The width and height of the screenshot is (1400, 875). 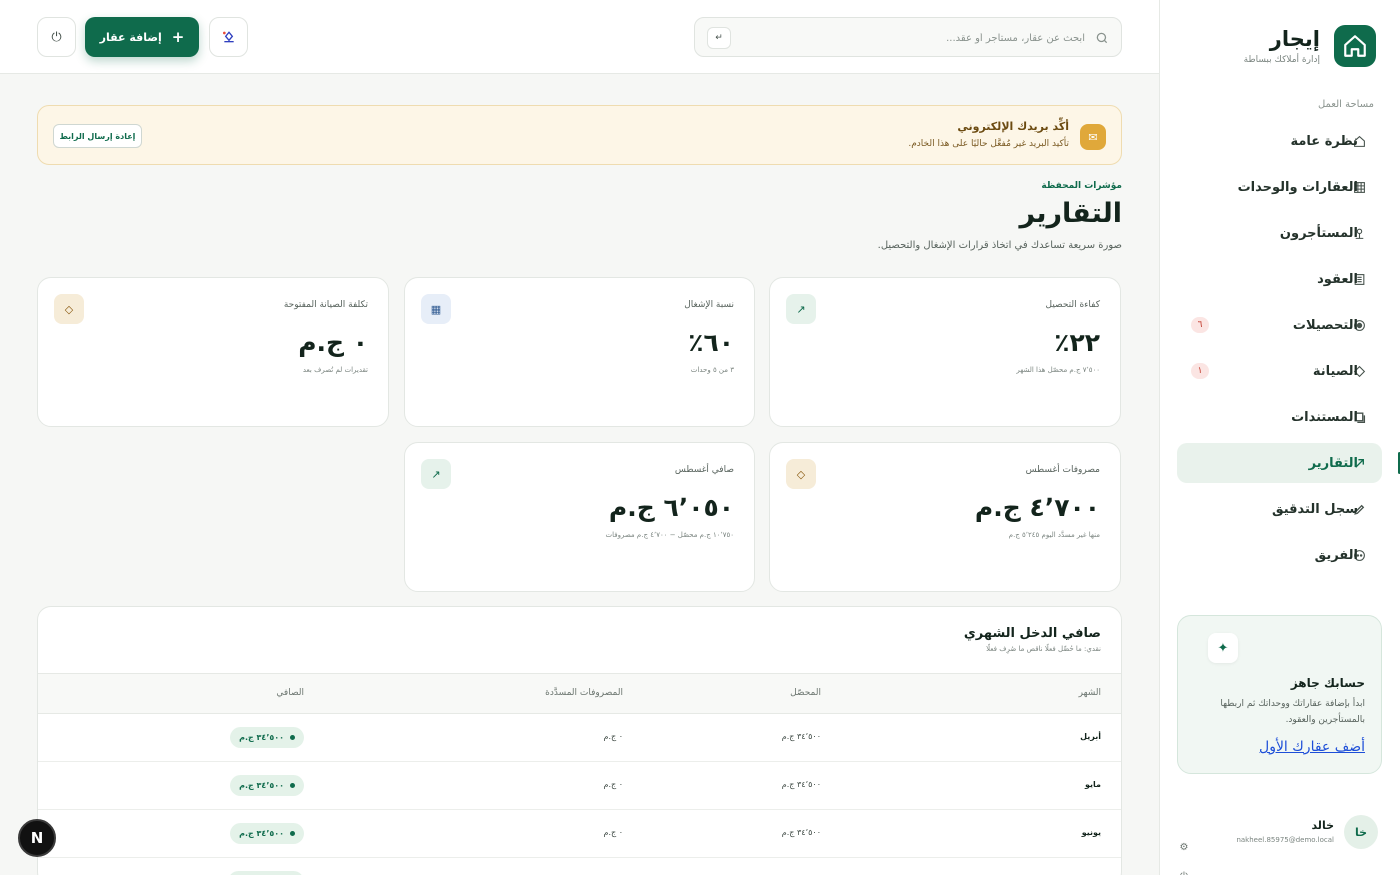 What do you see at coordinates (1297, 187) in the screenshot?
I see `sidebar-item-label: العقارات والوحدات` at bounding box center [1297, 187].